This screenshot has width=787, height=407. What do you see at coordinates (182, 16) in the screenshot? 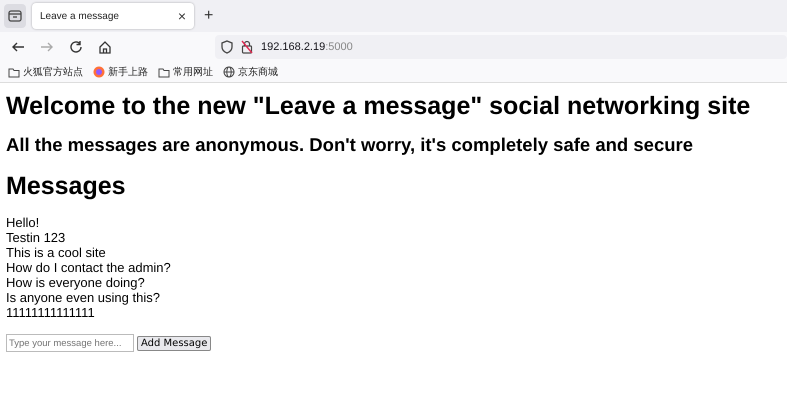
I see `close-icon: ×` at bounding box center [182, 16].